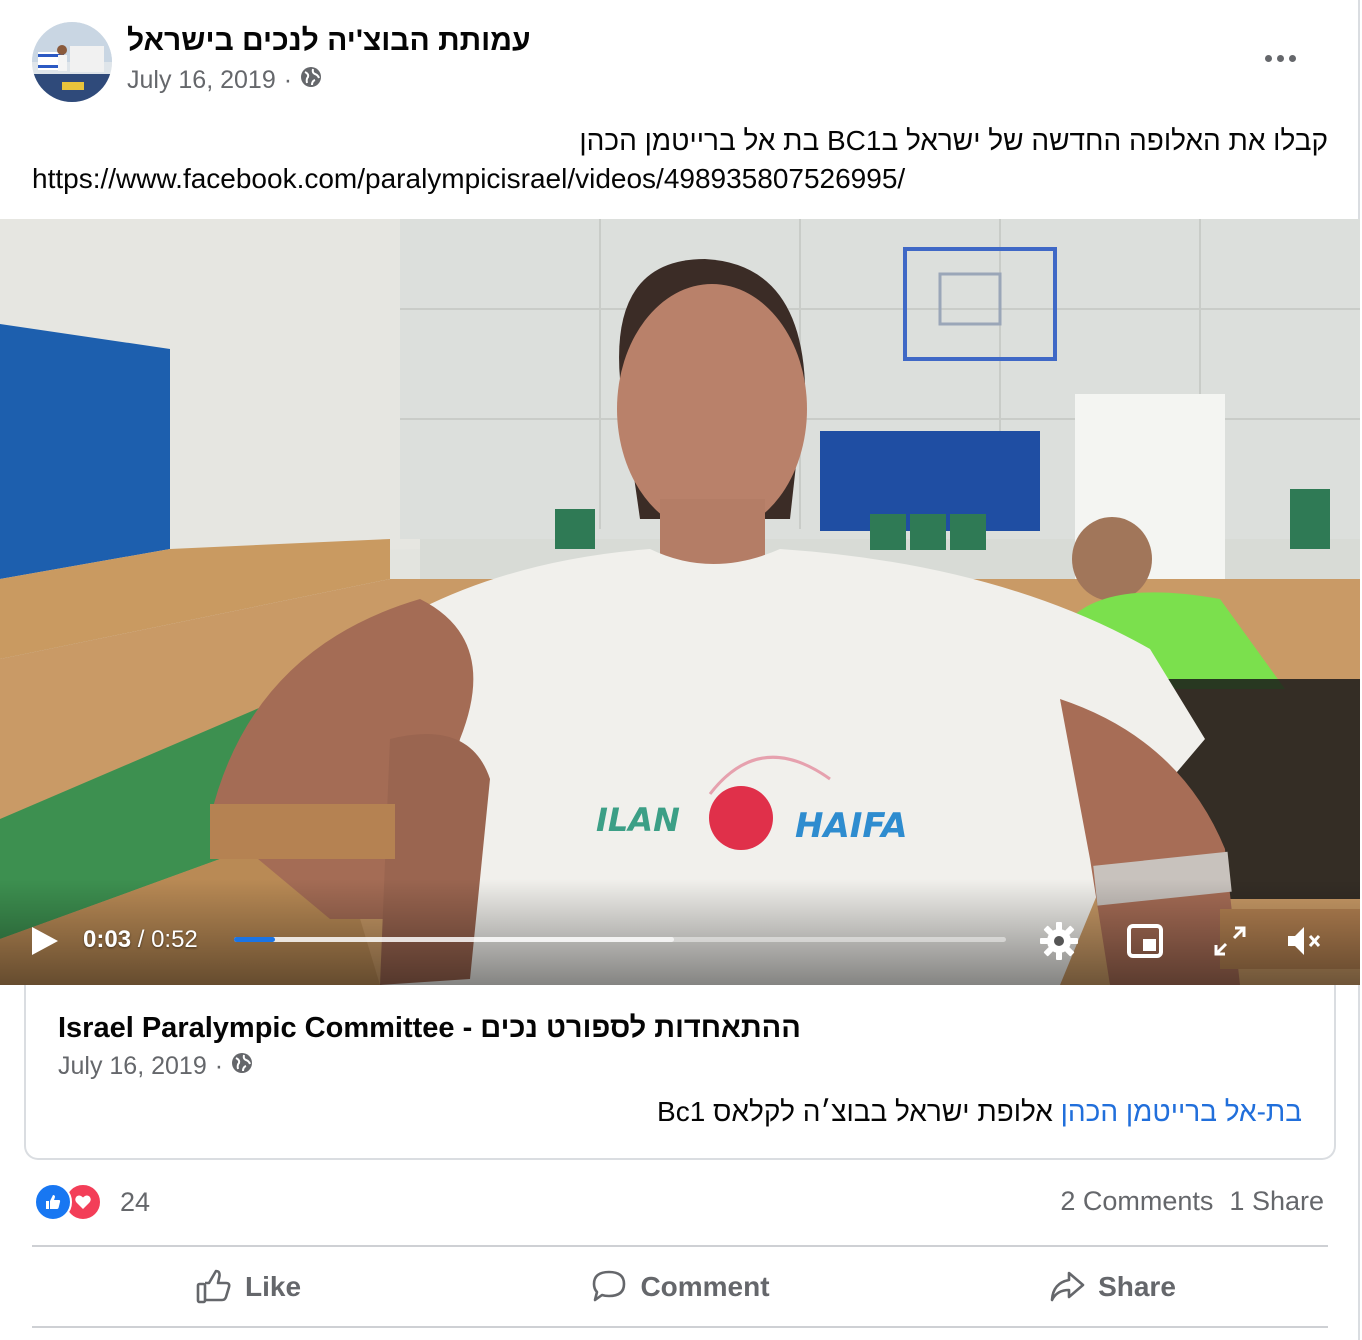  I want to click on post-actions: Like Comment Share, so click(680, 1287).